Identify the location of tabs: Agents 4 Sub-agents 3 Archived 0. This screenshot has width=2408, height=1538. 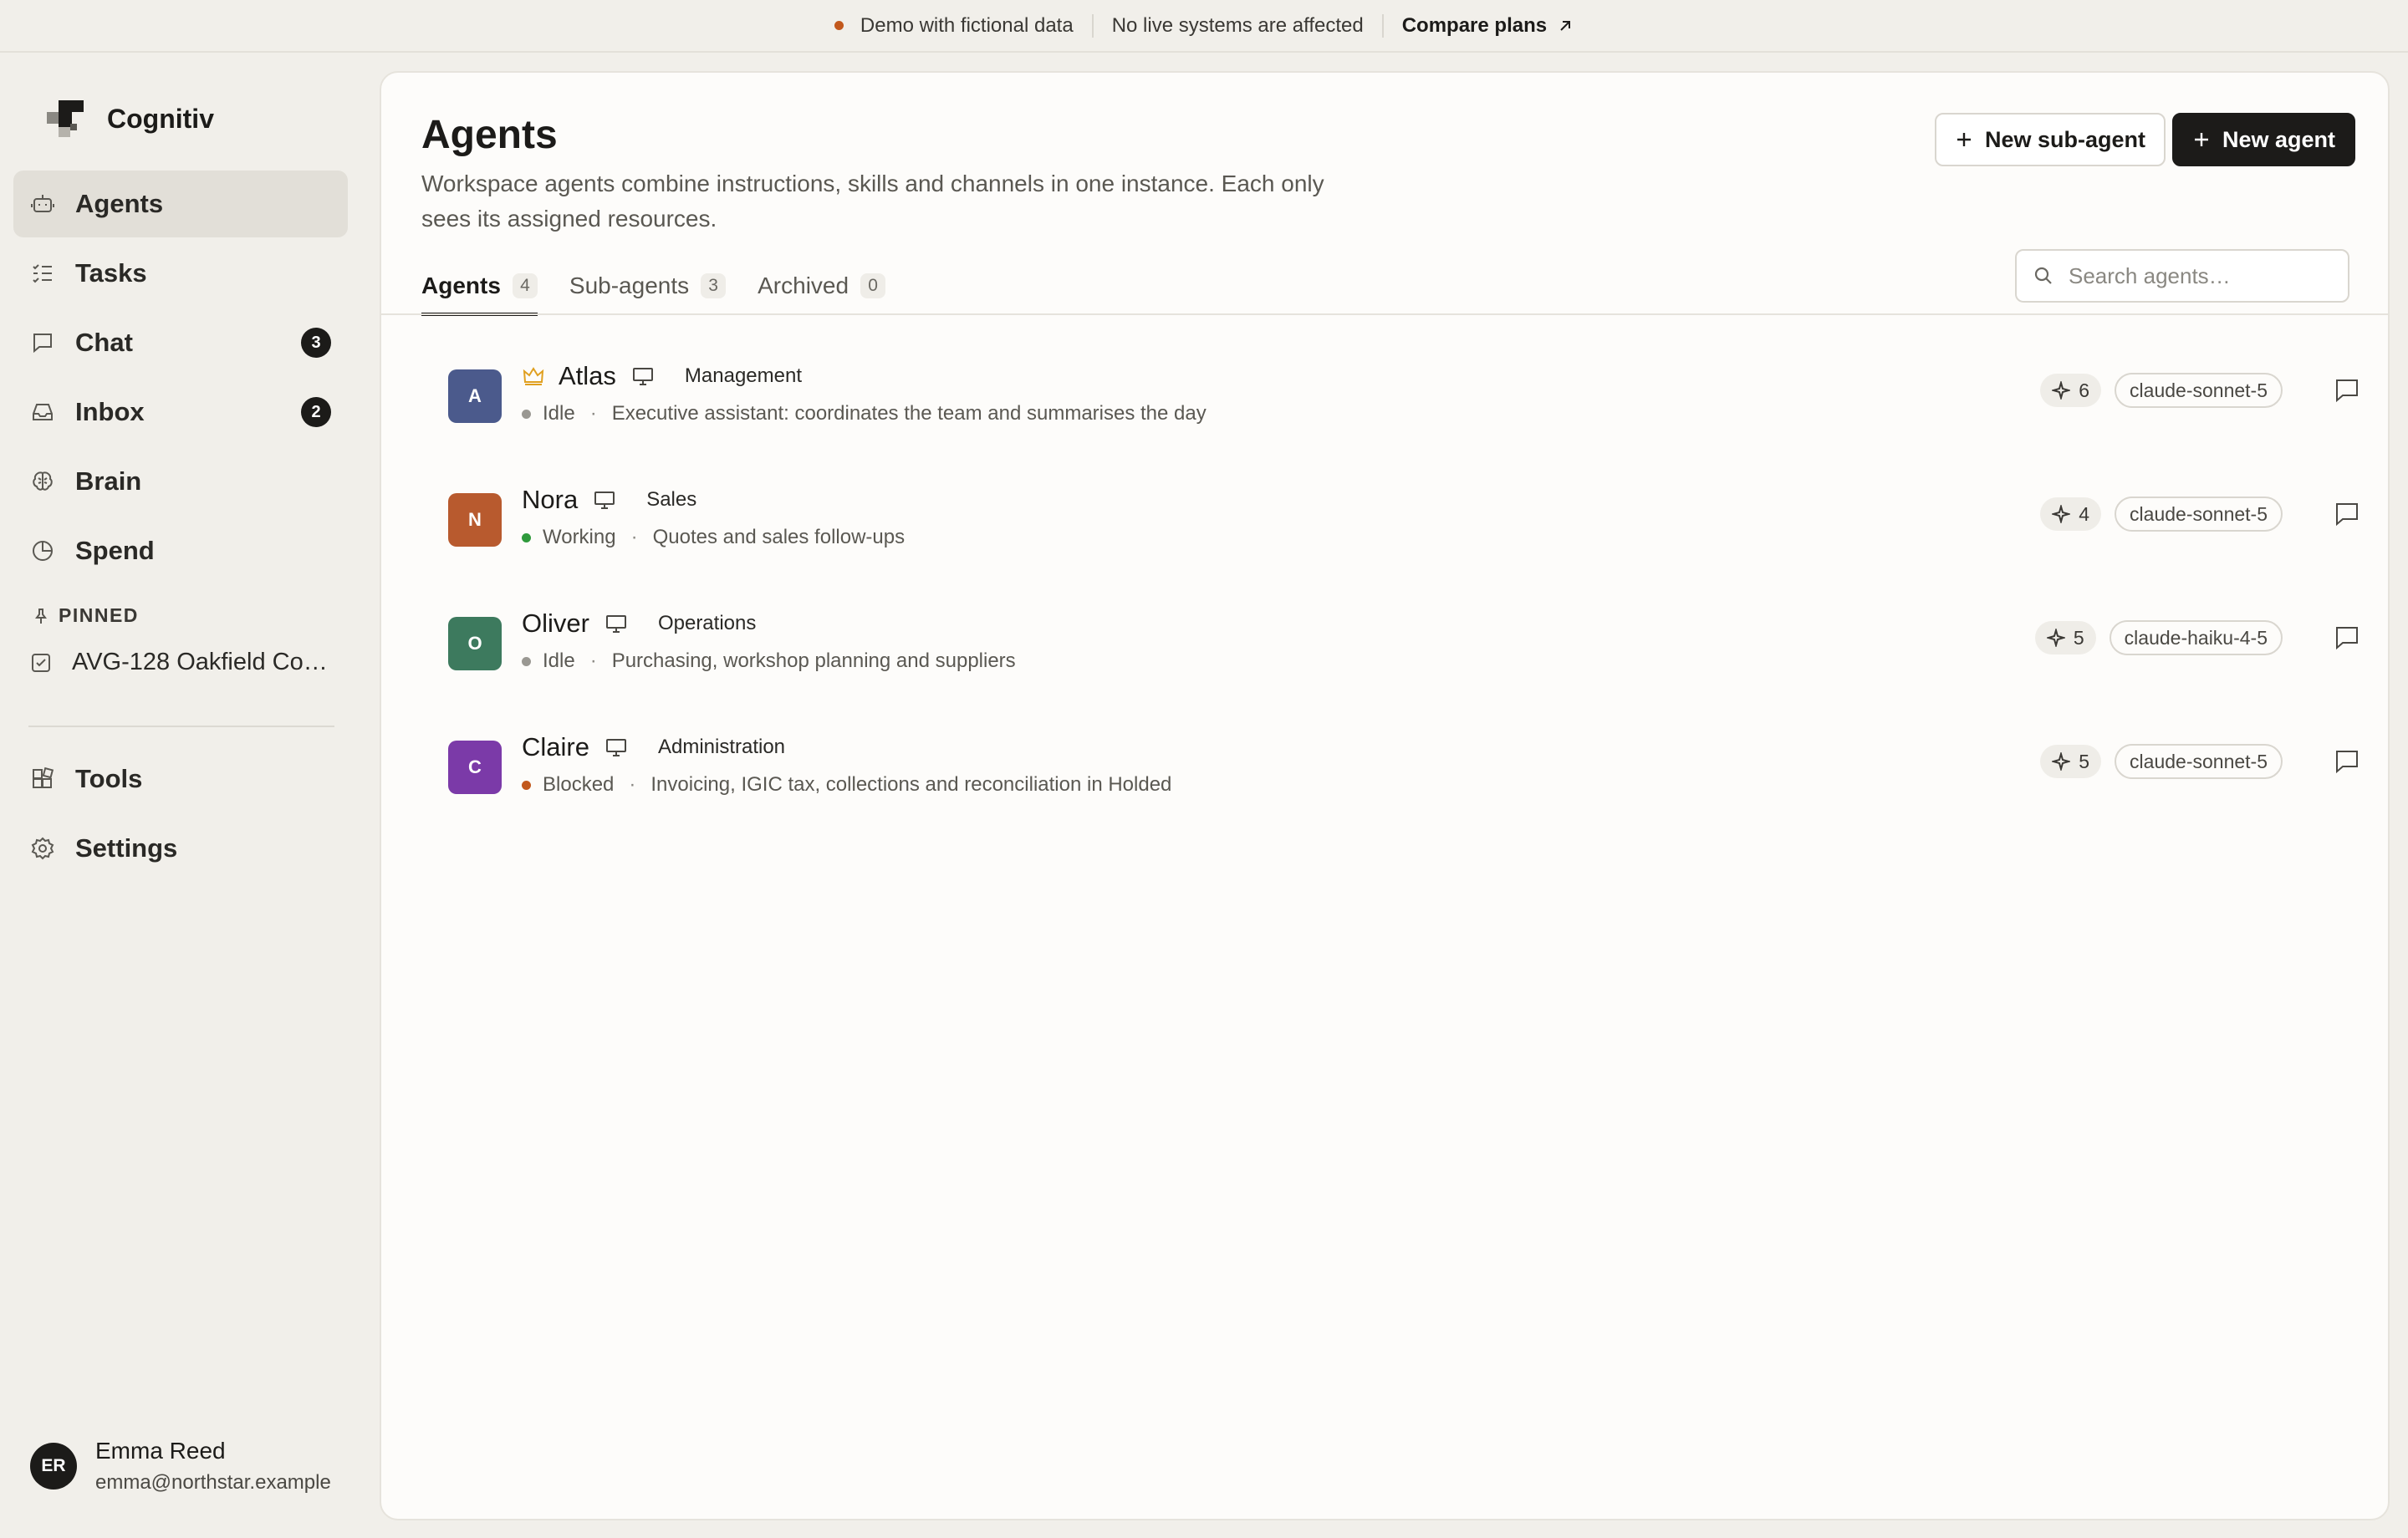
(654, 289).